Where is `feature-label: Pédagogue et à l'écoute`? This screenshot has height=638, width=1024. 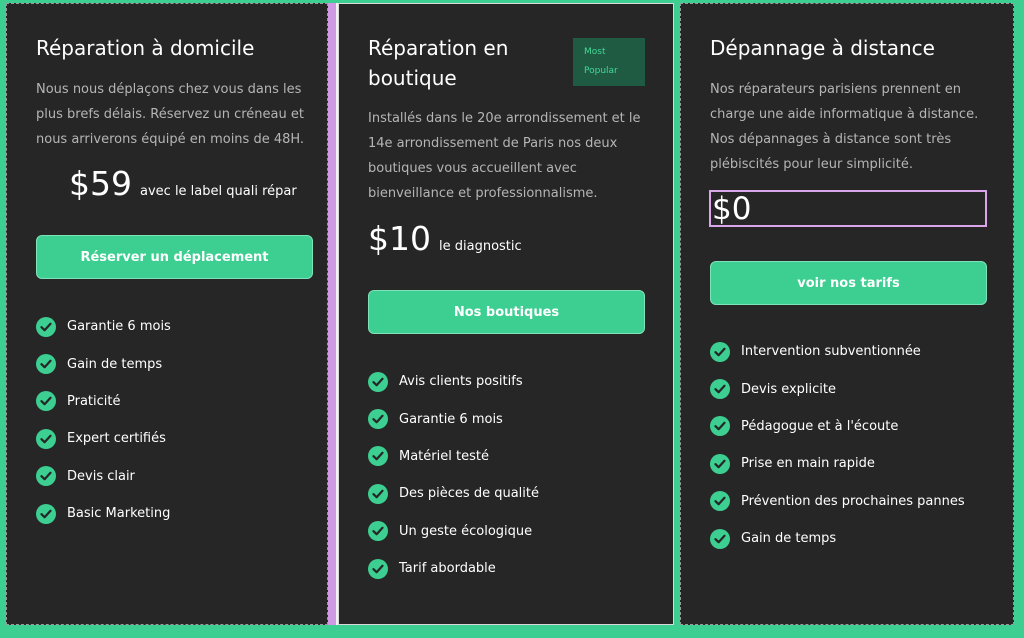
feature-label: Pédagogue et à l'écoute is located at coordinates (820, 426).